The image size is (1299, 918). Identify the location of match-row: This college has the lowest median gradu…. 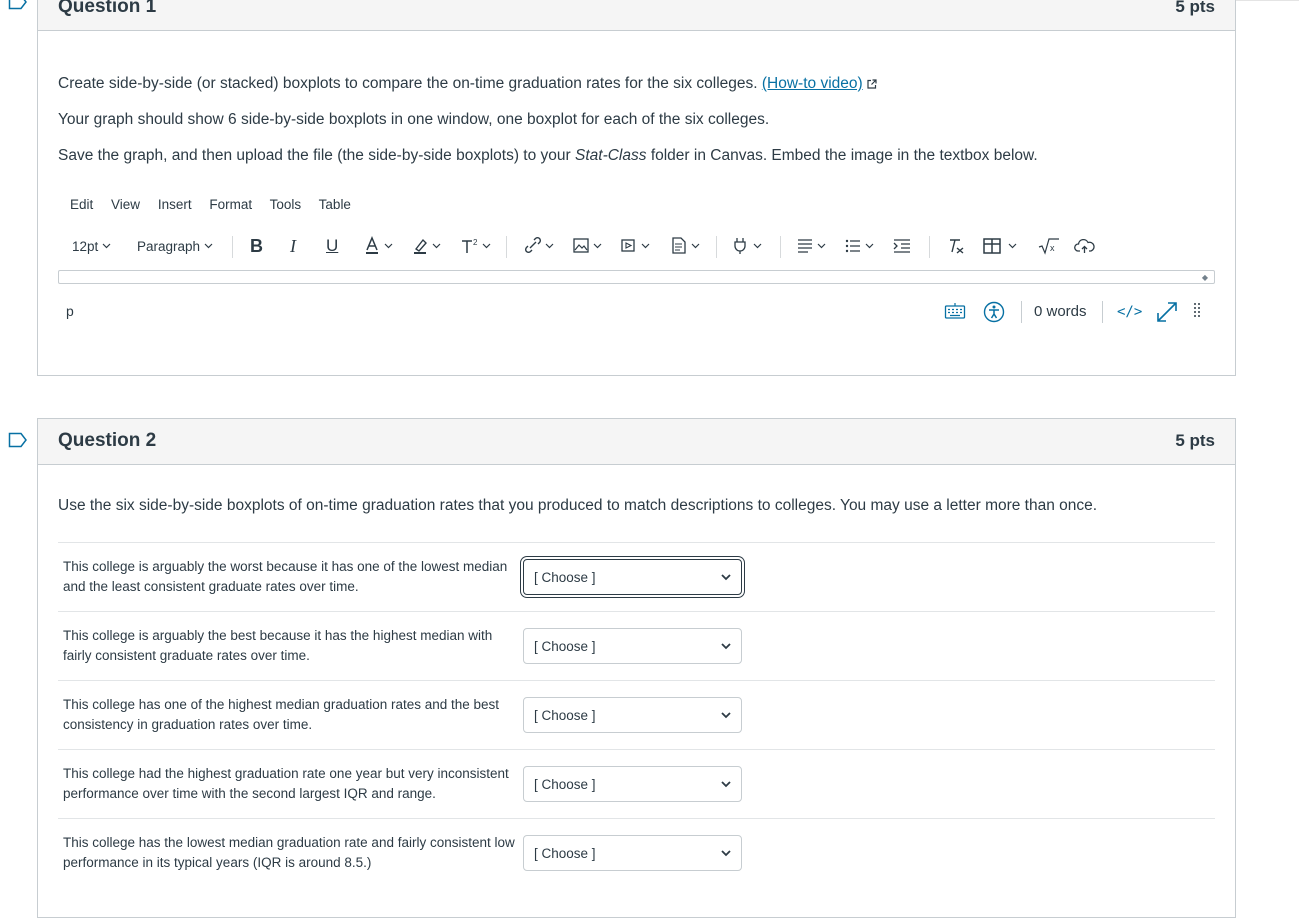
(636, 852).